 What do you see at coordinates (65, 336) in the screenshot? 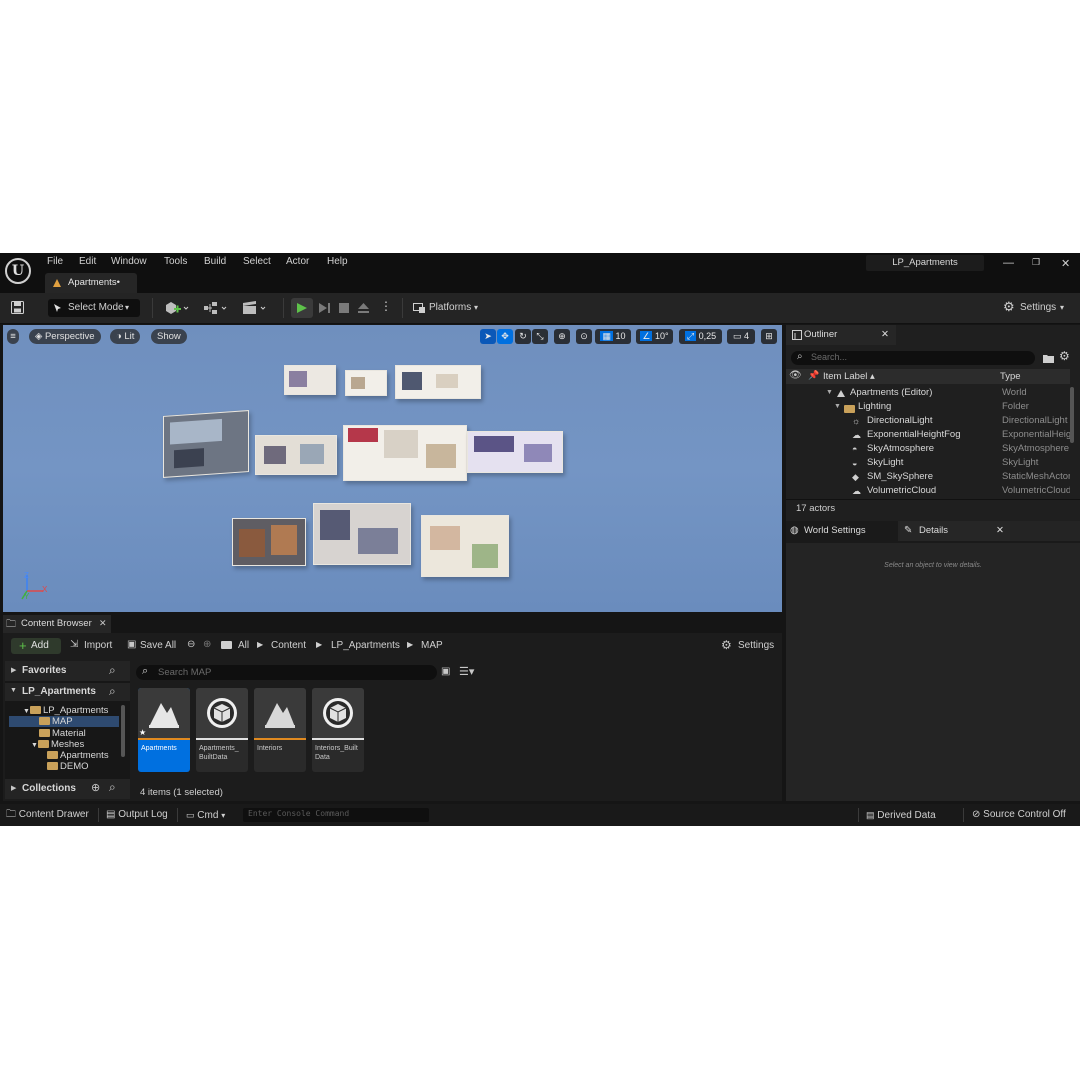
I see `perspective-button: ◈ Perspective` at bounding box center [65, 336].